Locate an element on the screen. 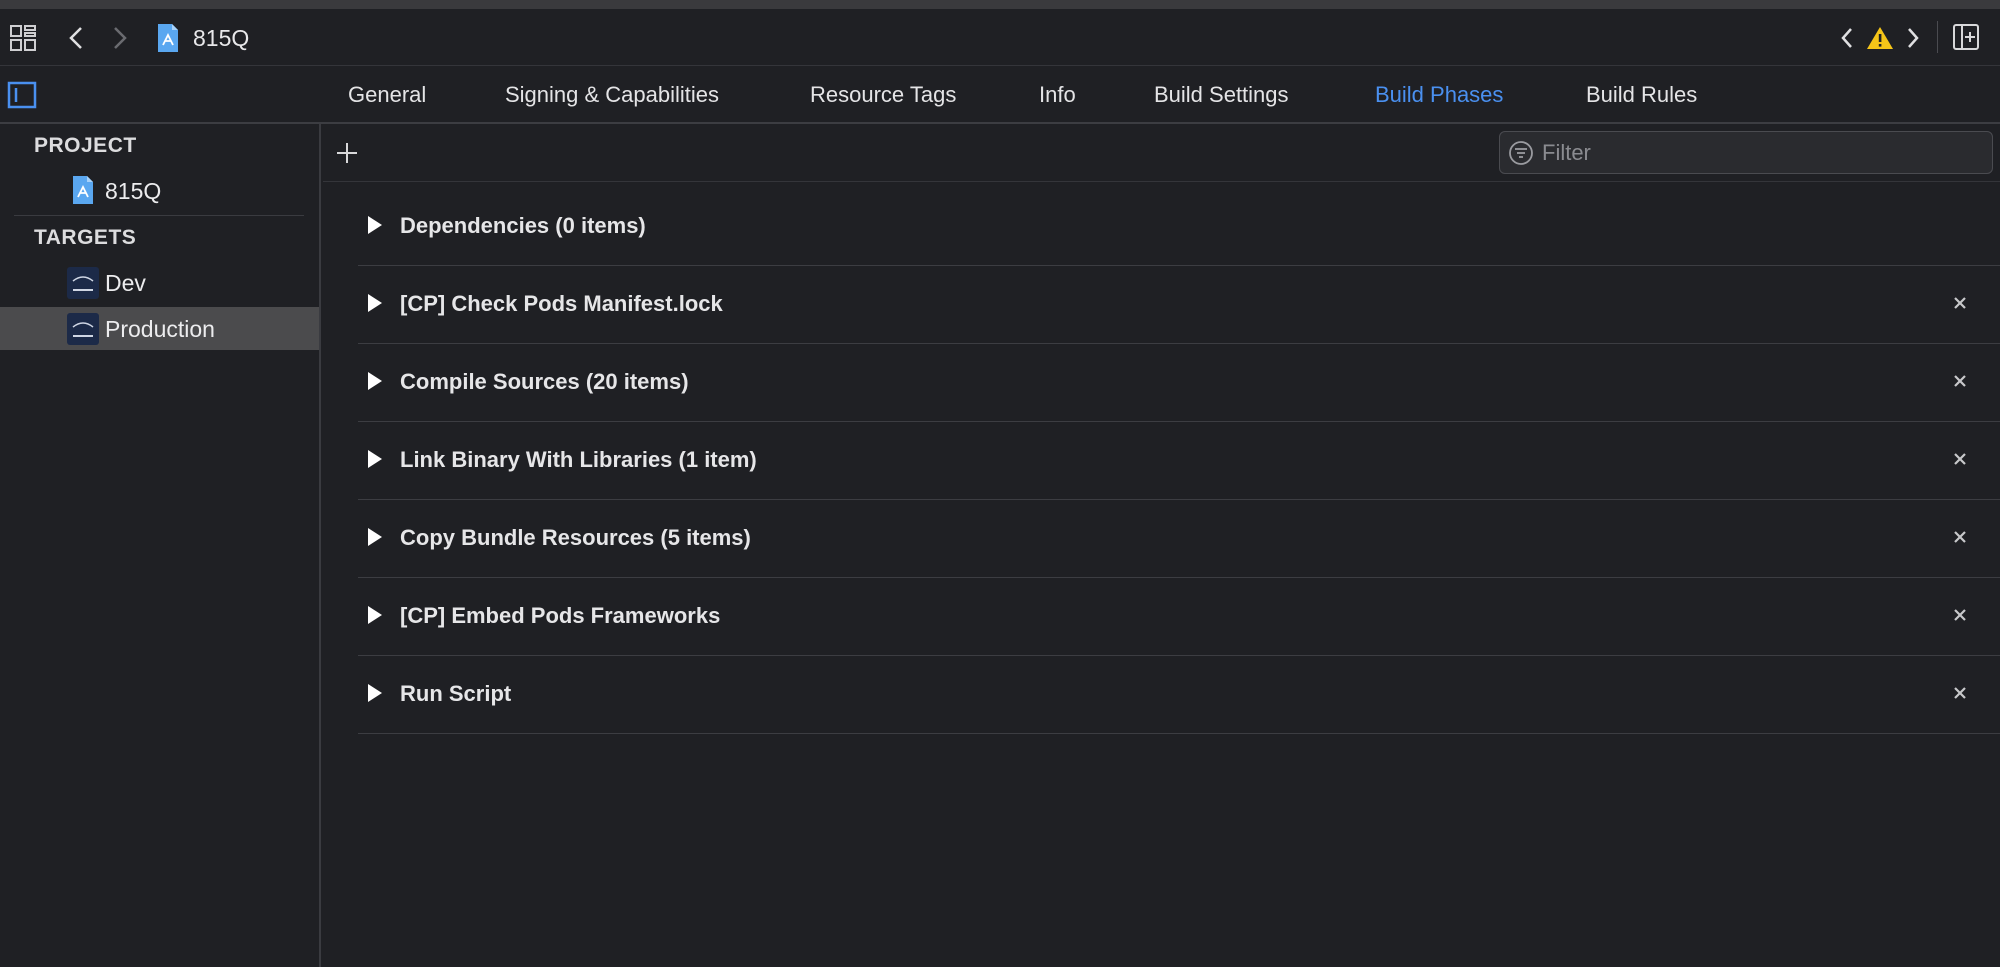  targets-section-header: TARGETS is located at coordinates (85, 237).